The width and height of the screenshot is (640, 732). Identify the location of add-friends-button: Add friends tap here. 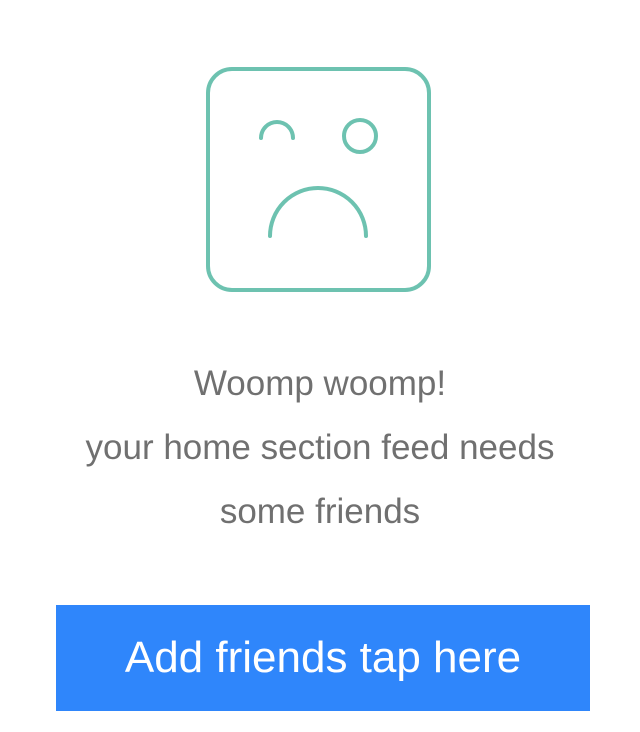
(323, 658).